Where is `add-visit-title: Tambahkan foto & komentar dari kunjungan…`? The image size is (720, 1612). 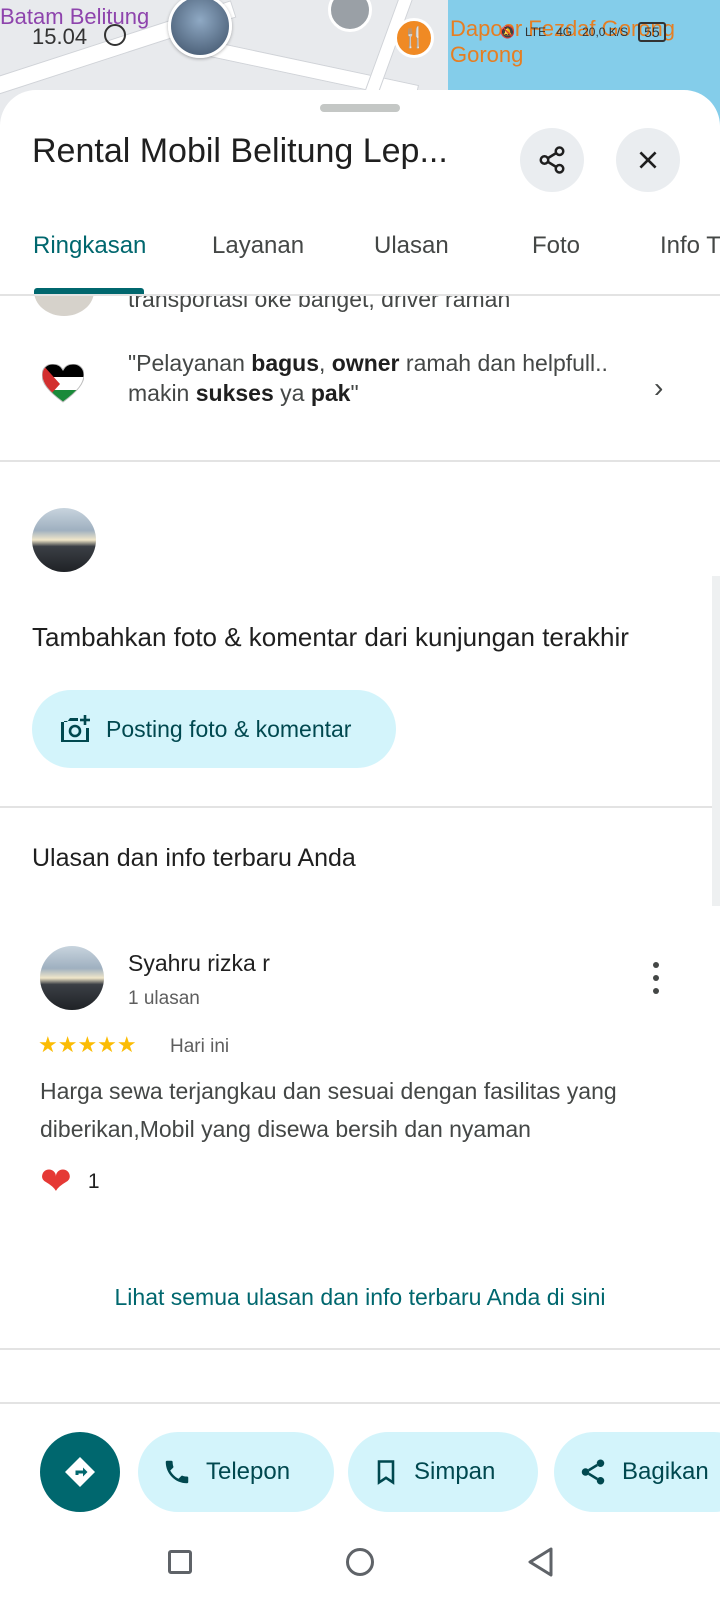 add-visit-title: Tambahkan foto & komentar dari kunjungan… is located at coordinates (330, 637).